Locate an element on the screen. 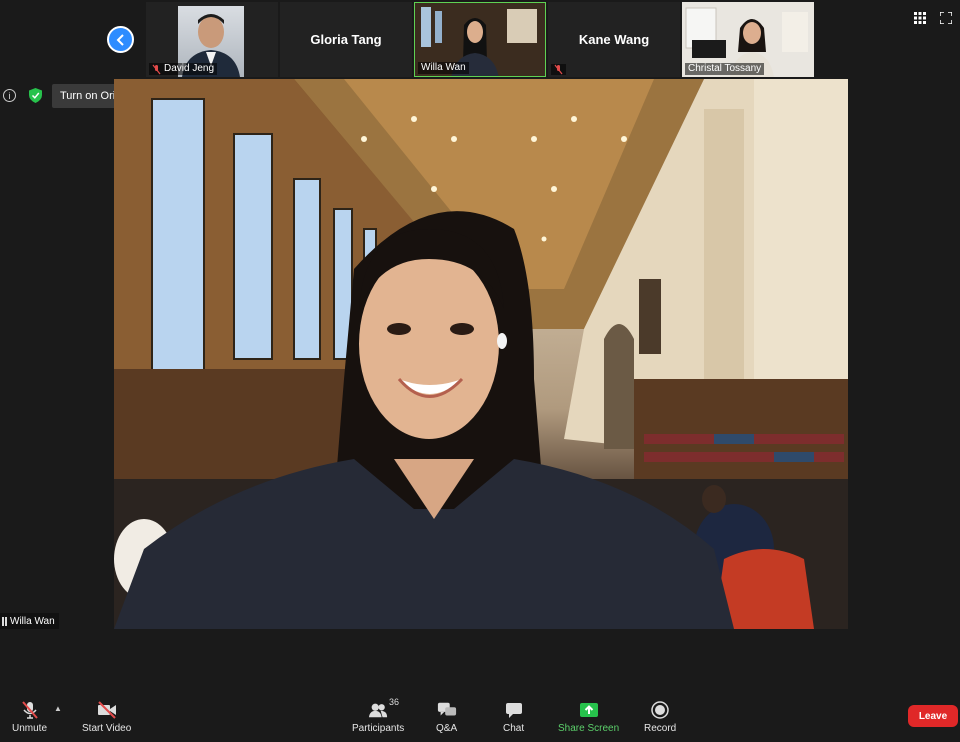  audio-level-icon is located at coordinates (4, 621).